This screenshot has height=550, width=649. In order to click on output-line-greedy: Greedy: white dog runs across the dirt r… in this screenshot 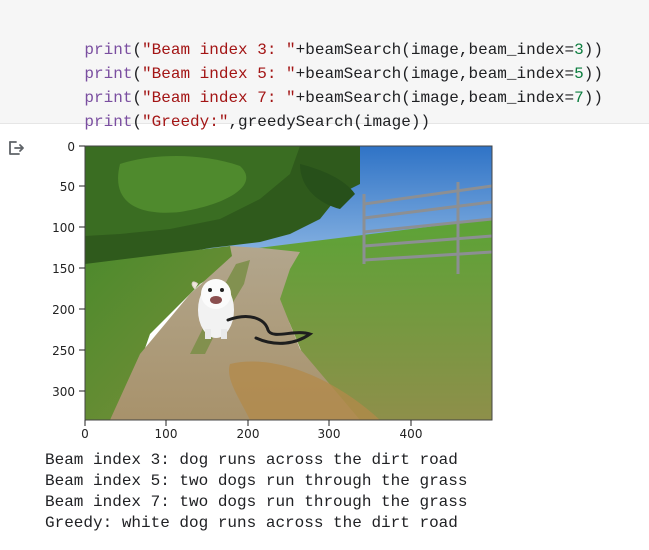, I will do `click(251, 523)`.